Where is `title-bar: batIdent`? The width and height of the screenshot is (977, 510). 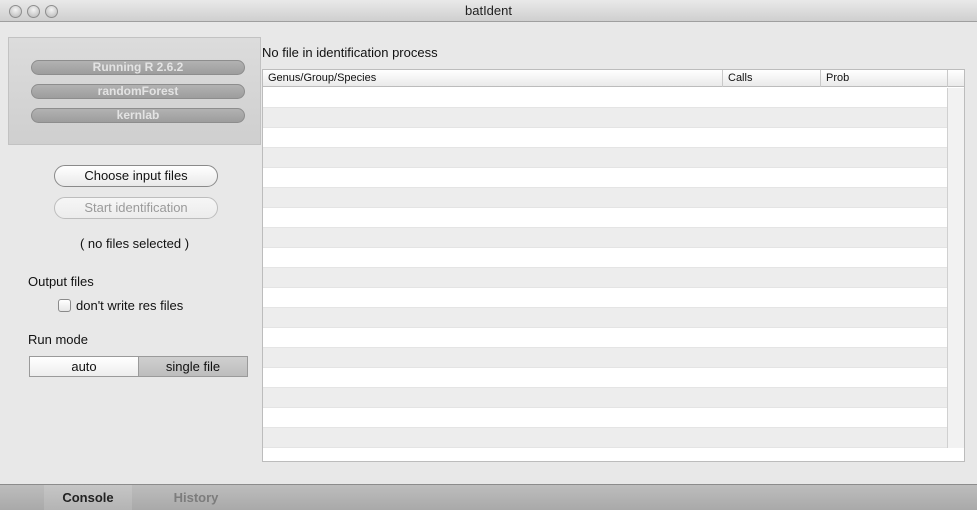
title-bar: batIdent is located at coordinates (488, 11).